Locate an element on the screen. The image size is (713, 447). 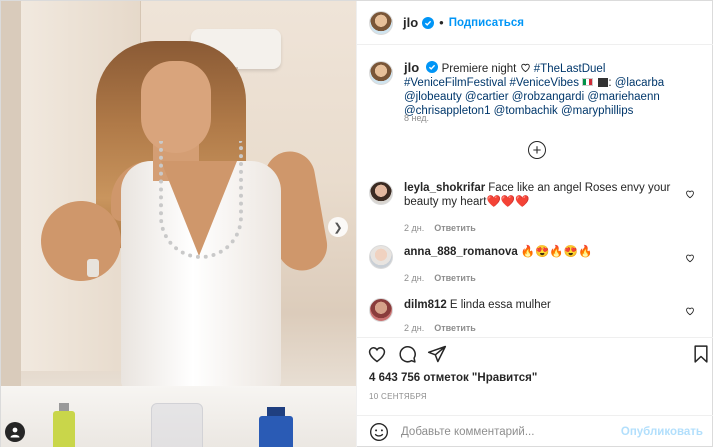
comment-username: leyla_shokrifar is located at coordinates (444, 188).